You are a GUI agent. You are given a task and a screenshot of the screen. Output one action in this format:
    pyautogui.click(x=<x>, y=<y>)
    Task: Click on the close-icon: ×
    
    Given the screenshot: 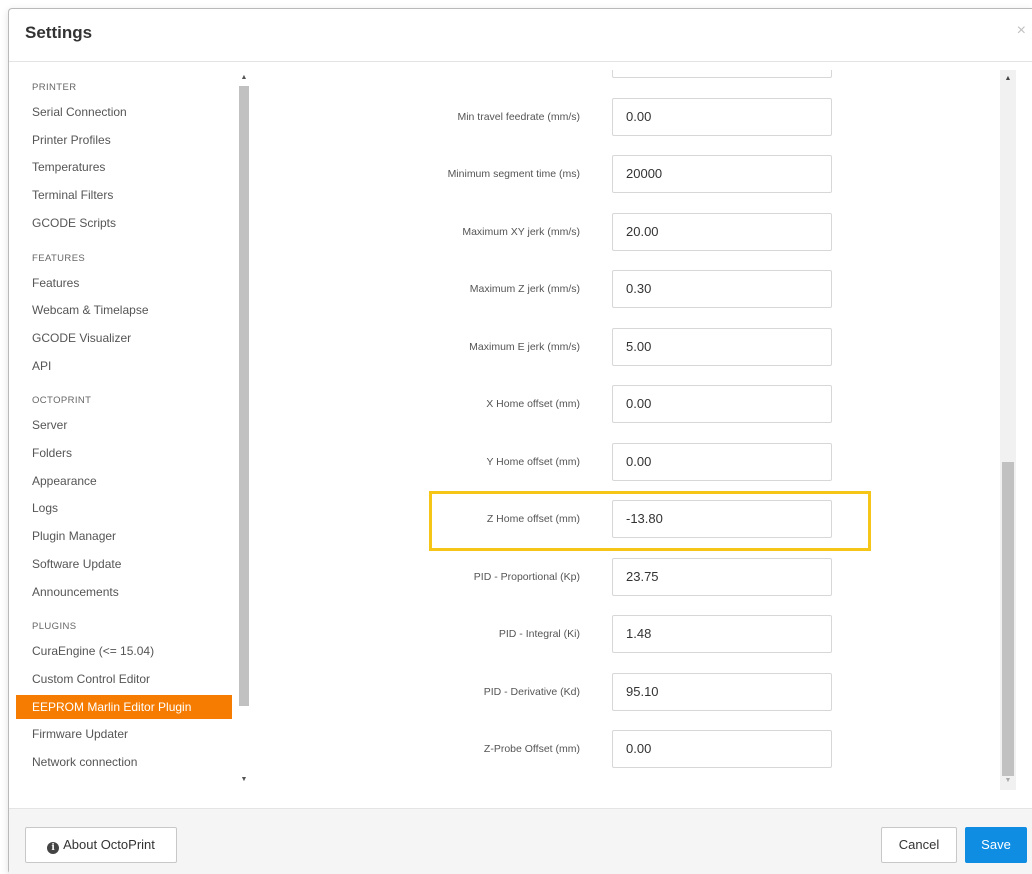 What is the action you would take?
    pyautogui.click(x=1021, y=31)
    